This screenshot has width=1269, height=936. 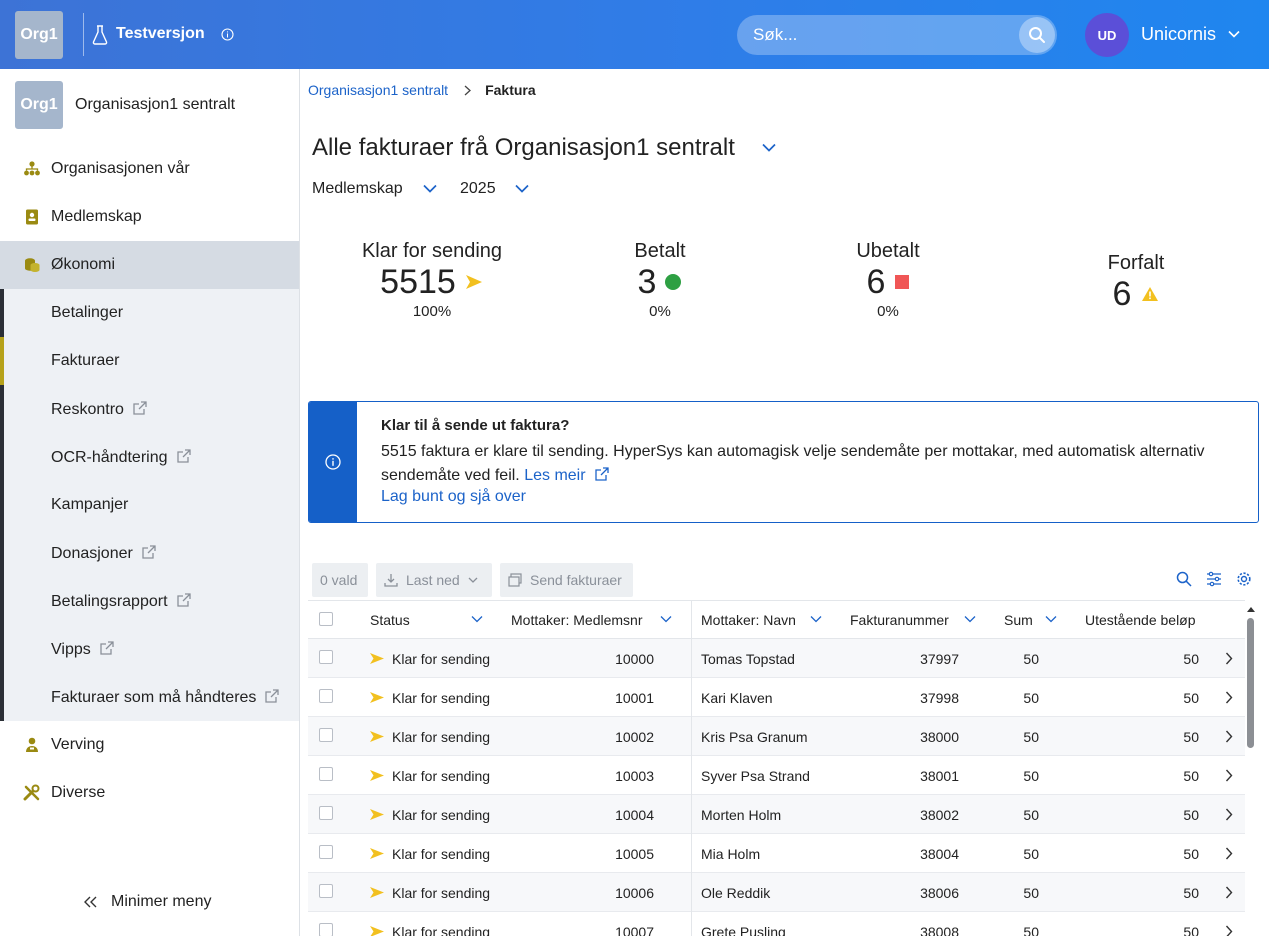 I want to click on sidebar-item-verving: Verving, so click(x=149, y=745).